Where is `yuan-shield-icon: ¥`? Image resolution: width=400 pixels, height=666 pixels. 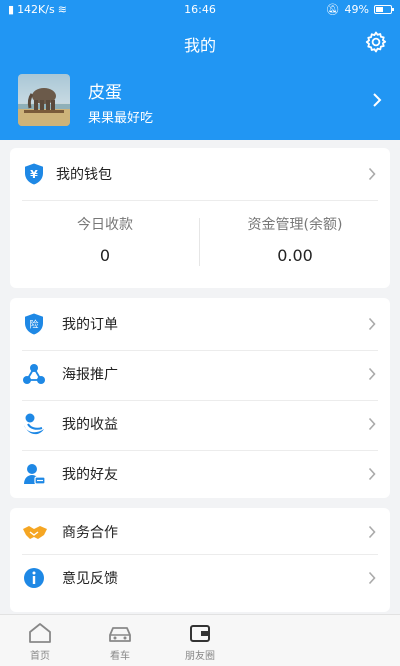 yuan-shield-icon: ¥ is located at coordinates (34, 174).